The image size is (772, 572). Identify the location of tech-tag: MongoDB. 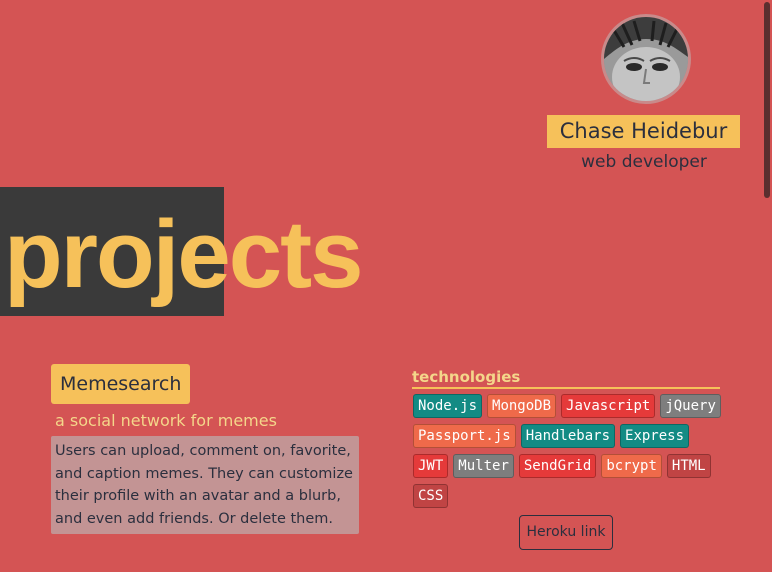
(522, 406).